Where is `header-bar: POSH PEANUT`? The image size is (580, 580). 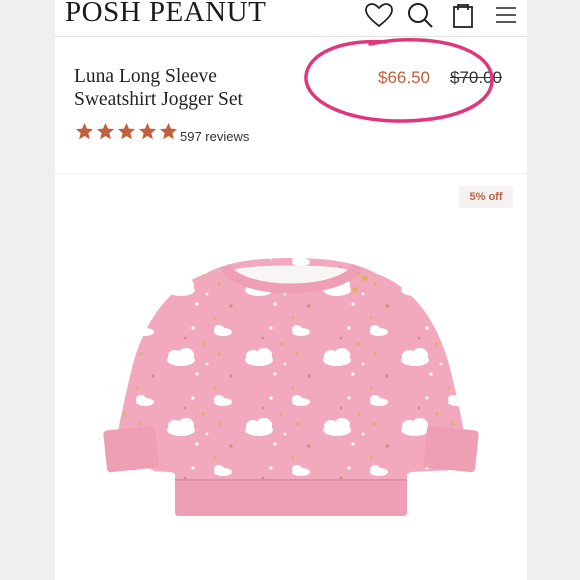 header-bar: POSH PEANUT is located at coordinates (291, 18).